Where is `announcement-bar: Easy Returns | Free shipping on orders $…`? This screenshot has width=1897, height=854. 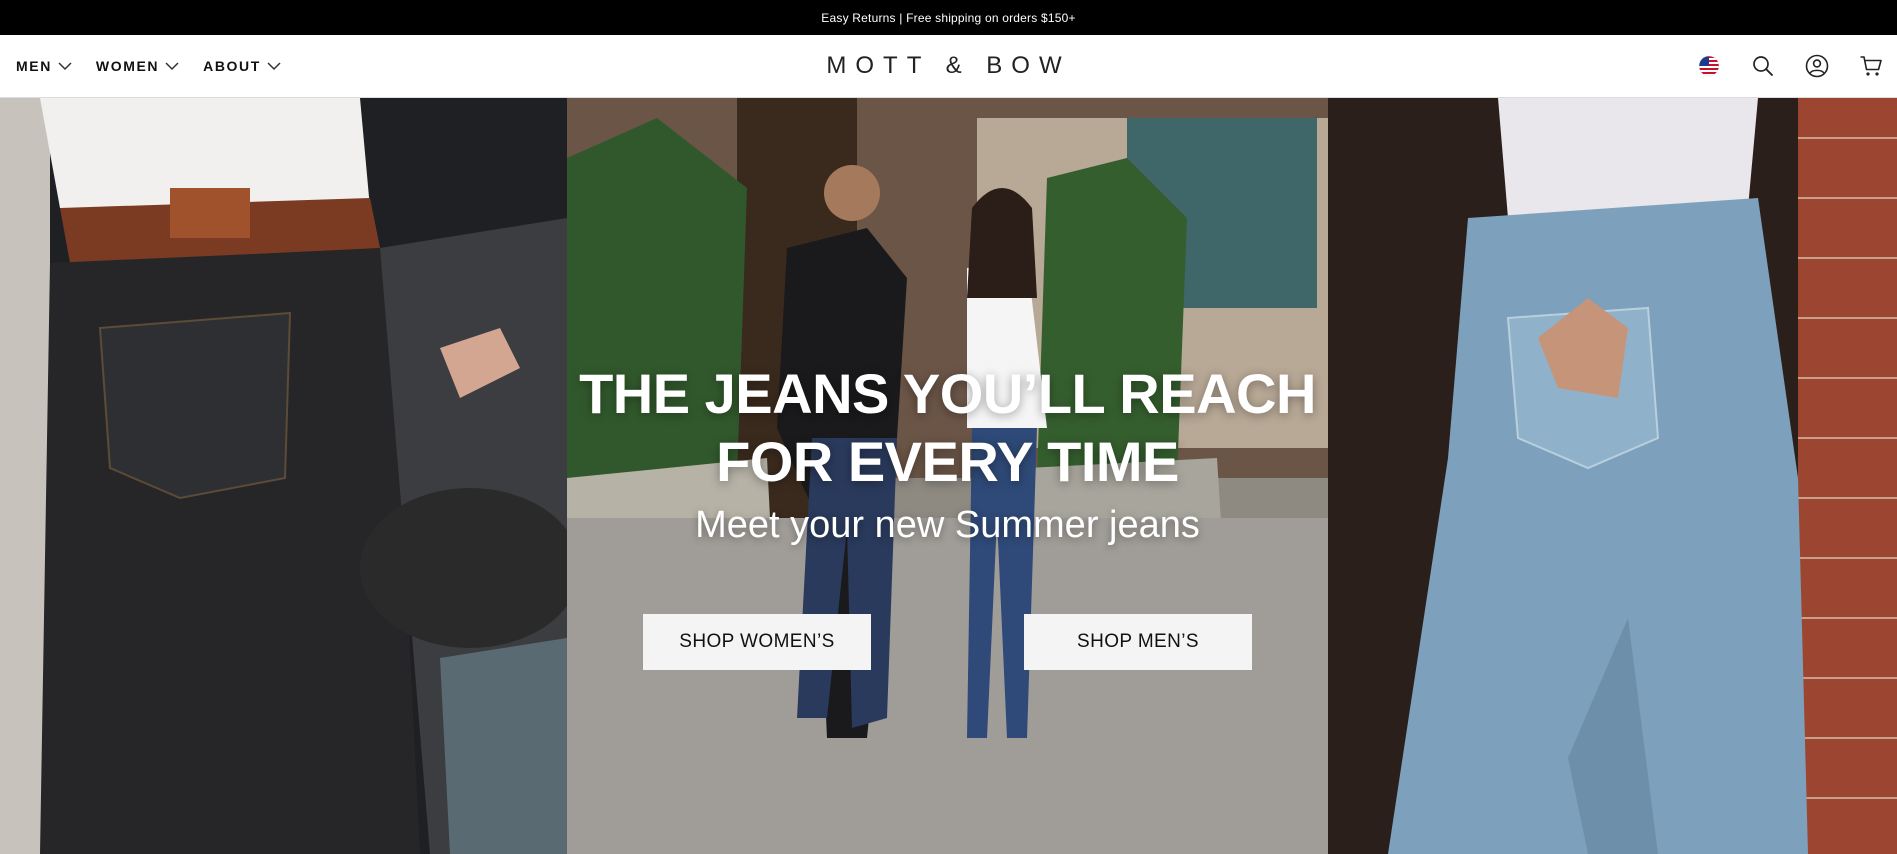
announcement-bar: Easy Returns | Free shipping on orders $… is located at coordinates (948, 17).